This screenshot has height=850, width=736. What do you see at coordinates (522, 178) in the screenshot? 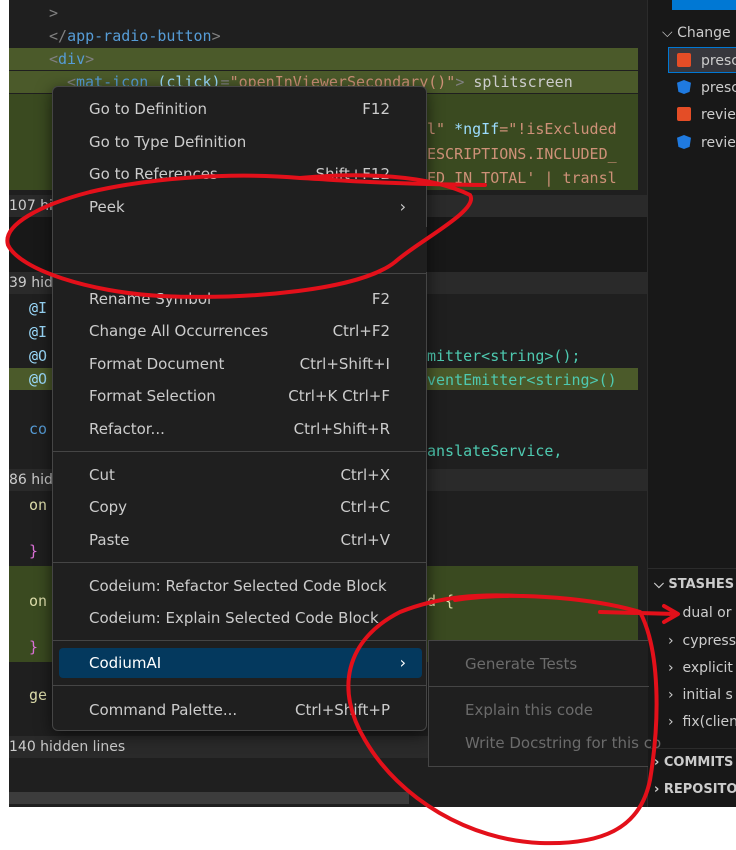
I see `code-line: ED_IN_TOTAL' | transl` at bounding box center [522, 178].